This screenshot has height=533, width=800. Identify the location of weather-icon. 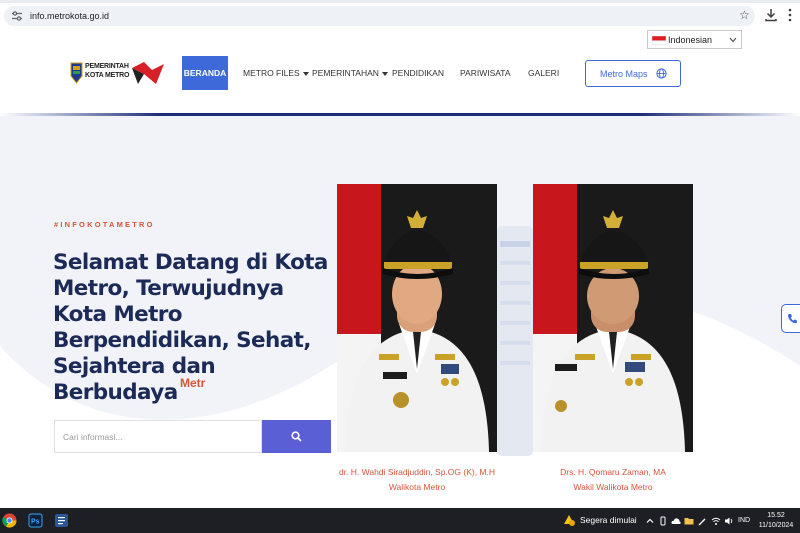
(569, 520).